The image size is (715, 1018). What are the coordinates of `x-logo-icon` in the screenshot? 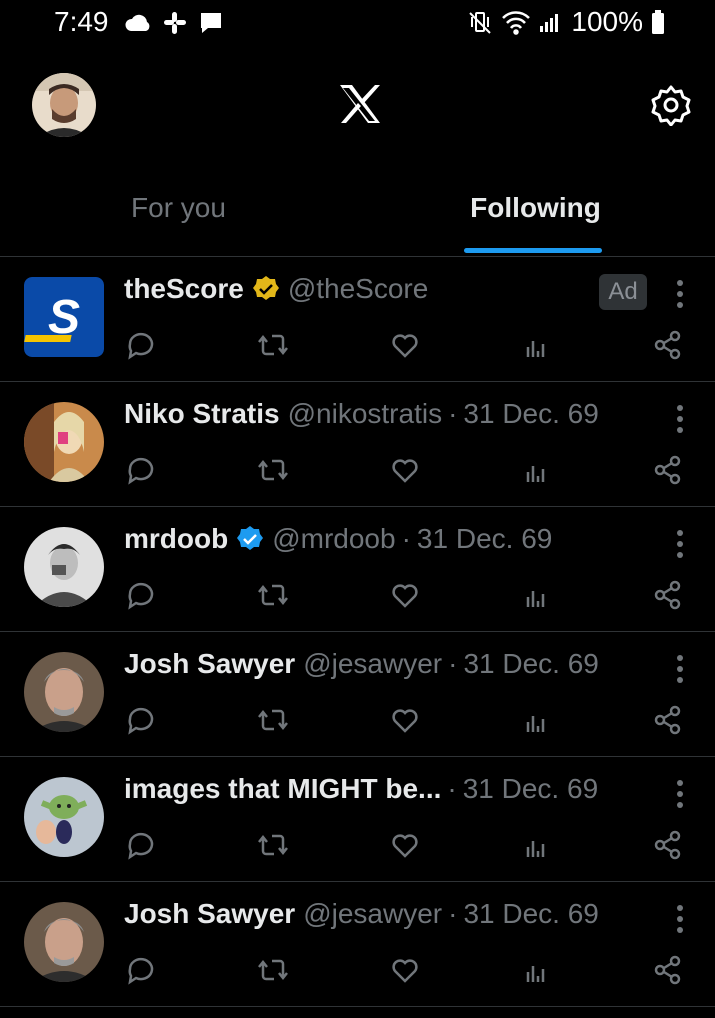 It's located at (360, 104).